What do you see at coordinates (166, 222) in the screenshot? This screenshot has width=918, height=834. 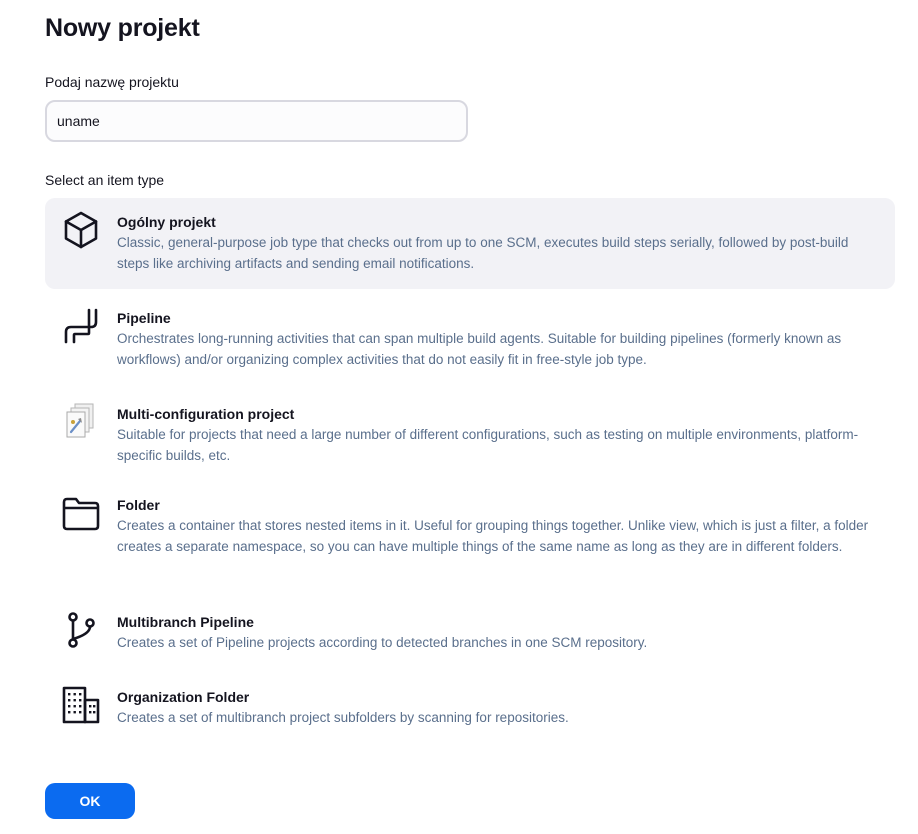 I see `item-title: Ogólny projekt` at bounding box center [166, 222].